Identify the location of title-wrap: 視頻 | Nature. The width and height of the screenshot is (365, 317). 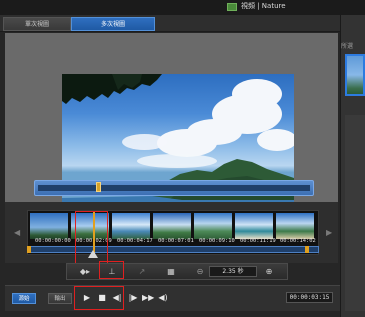
(256, 6).